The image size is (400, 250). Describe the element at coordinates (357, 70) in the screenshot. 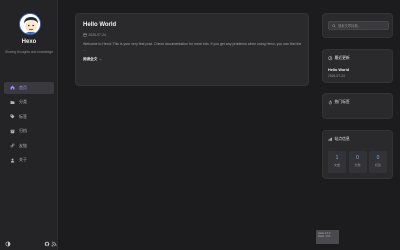

I see `recent-post-title: Hello World` at that location.